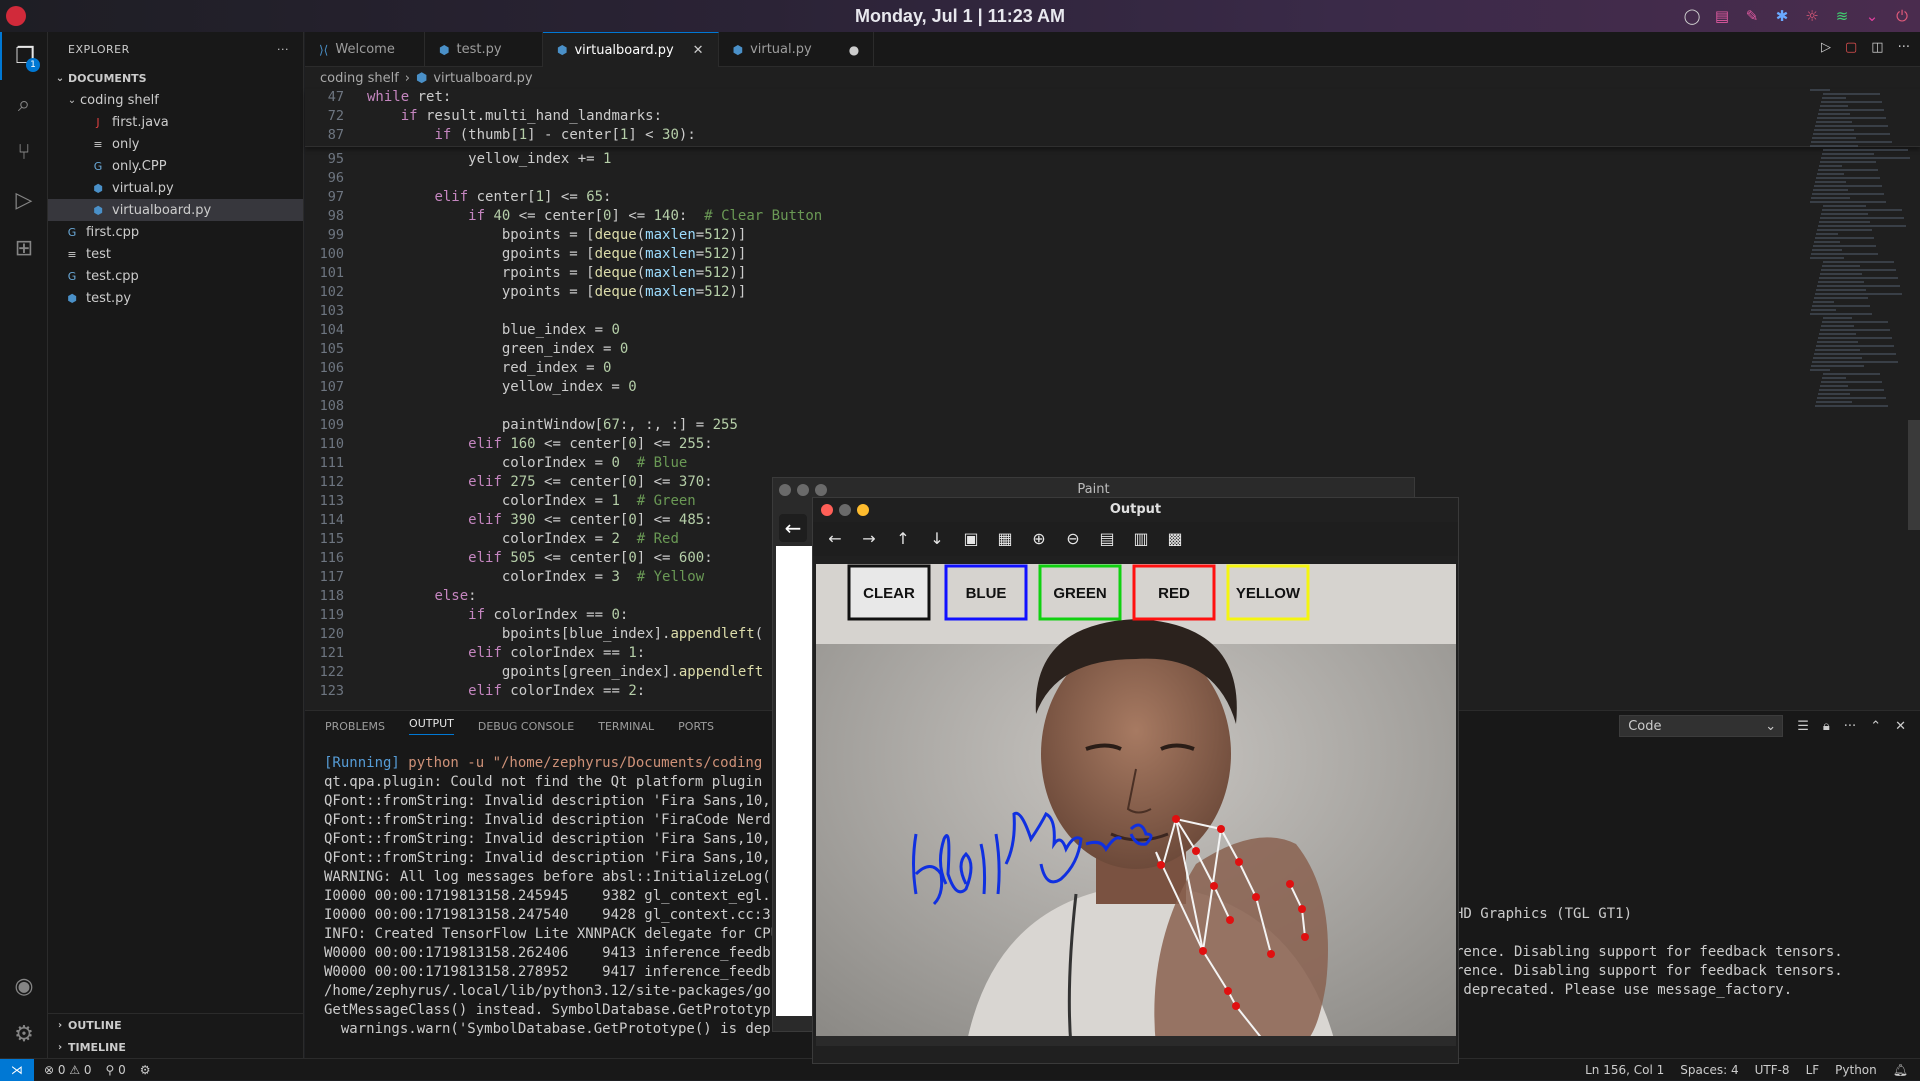 This screenshot has height=1081, width=1920. I want to click on code-line: 104 blue_index = 0, so click(1112, 331).